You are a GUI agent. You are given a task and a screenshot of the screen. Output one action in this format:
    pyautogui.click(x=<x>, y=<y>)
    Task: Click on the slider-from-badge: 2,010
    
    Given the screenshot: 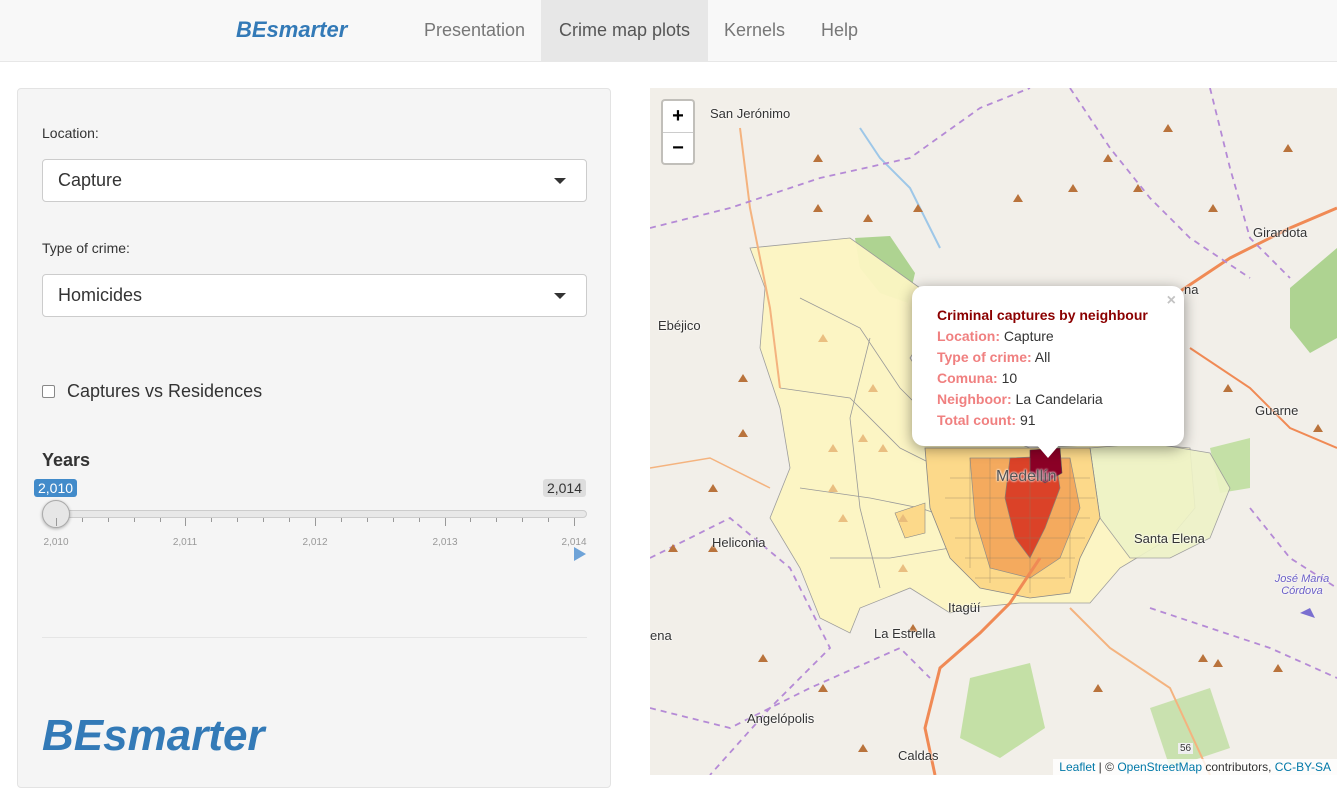 What is the action you would take?
    pyautogui.click(x=56, y=488)
    